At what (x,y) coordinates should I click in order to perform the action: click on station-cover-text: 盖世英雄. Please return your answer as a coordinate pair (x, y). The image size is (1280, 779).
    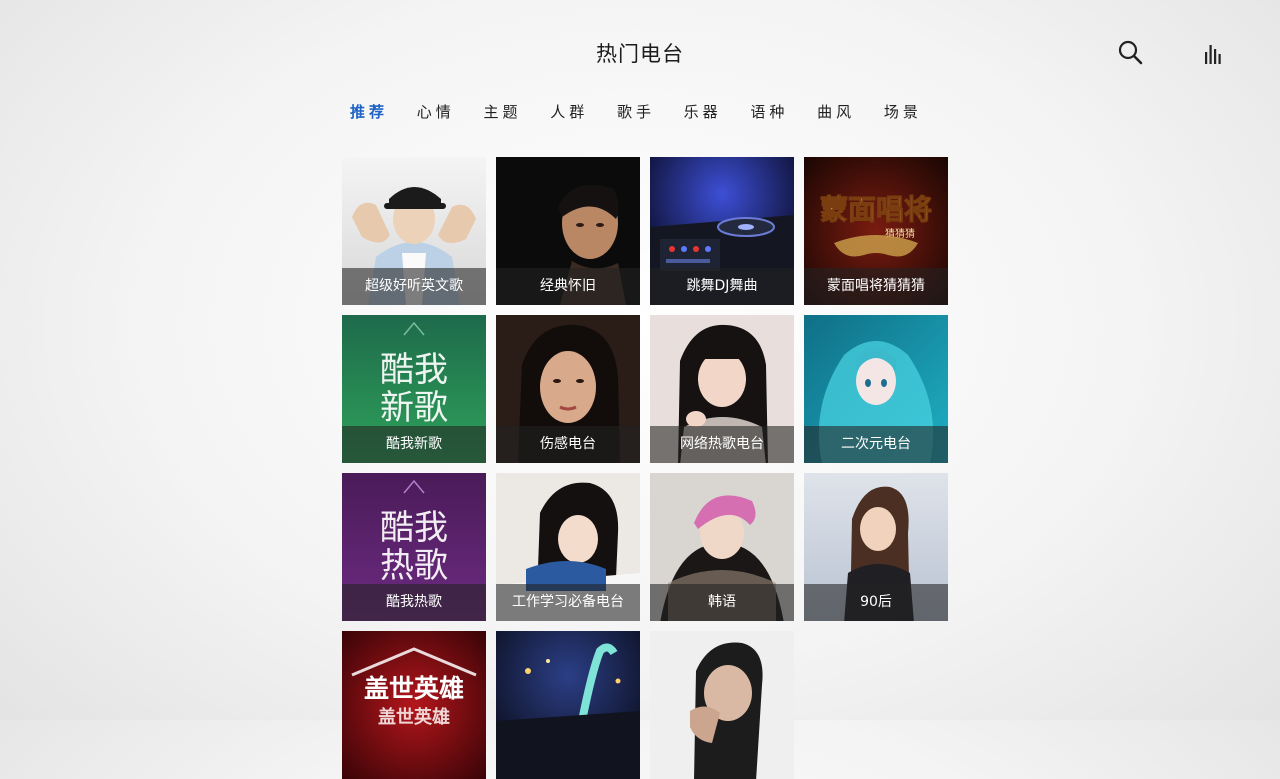
    Looking at the image, I should click on (414, 688).